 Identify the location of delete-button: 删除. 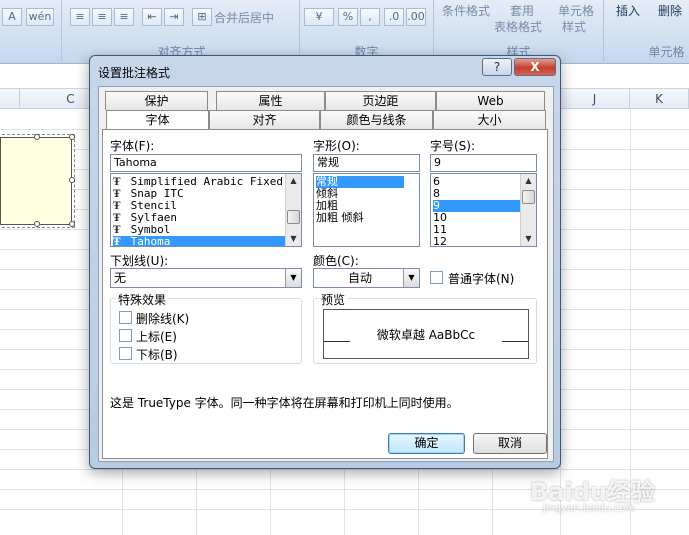
(670, 10).